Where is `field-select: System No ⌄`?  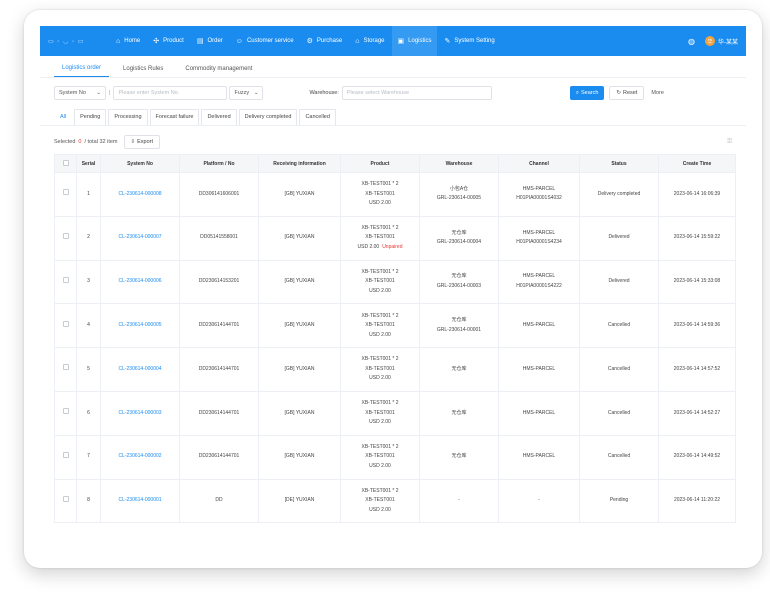 field-select: System No ⌄ is located at coordinates (80, 93).